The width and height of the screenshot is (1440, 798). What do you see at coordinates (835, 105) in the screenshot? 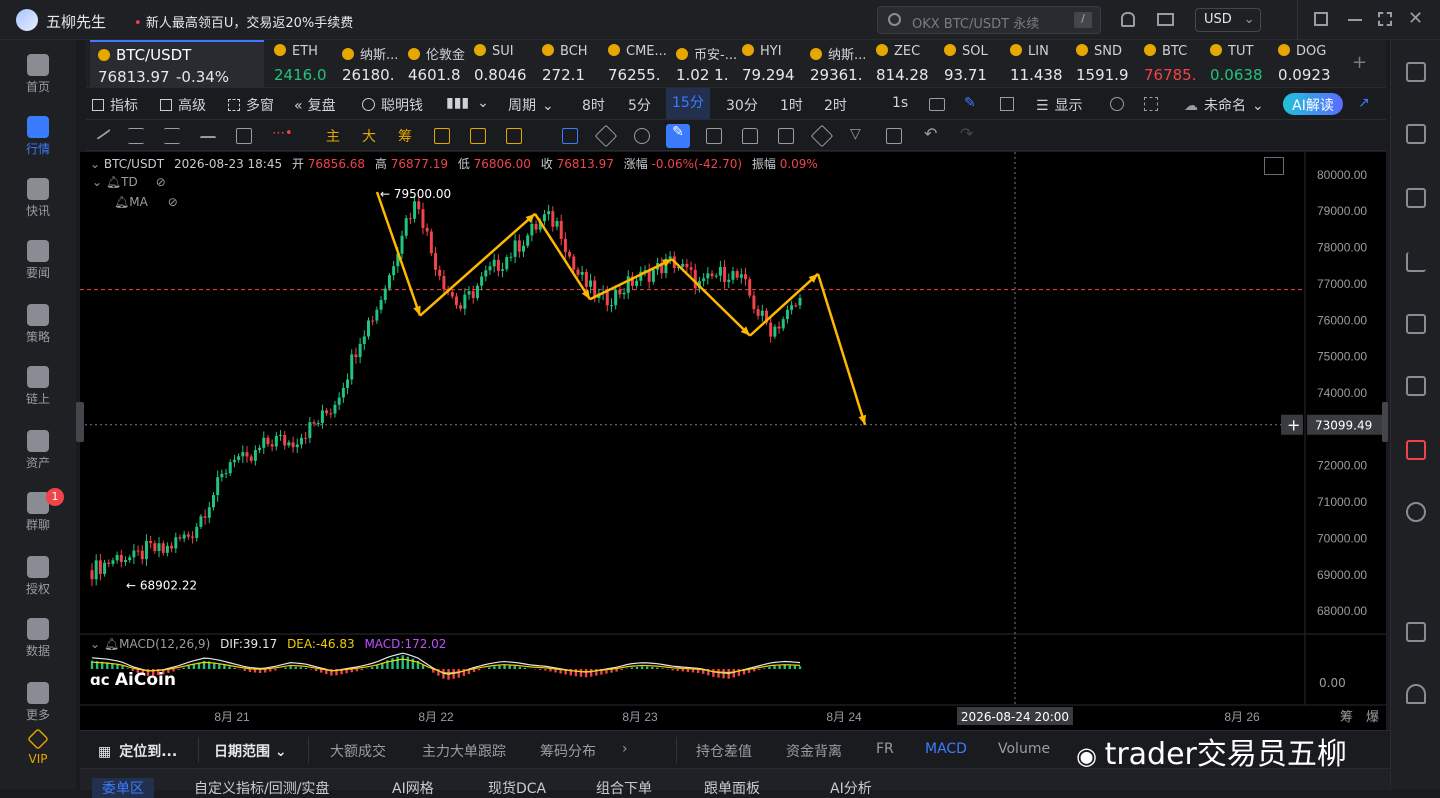
I see `interval-5: 2时` at bounding box center [835, 105].